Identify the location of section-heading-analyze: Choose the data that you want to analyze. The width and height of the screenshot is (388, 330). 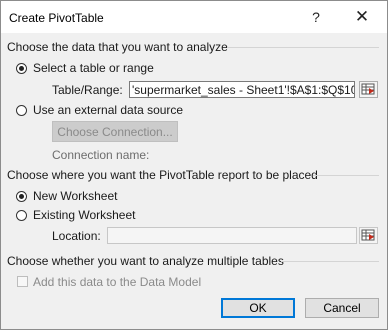
(117, 47).